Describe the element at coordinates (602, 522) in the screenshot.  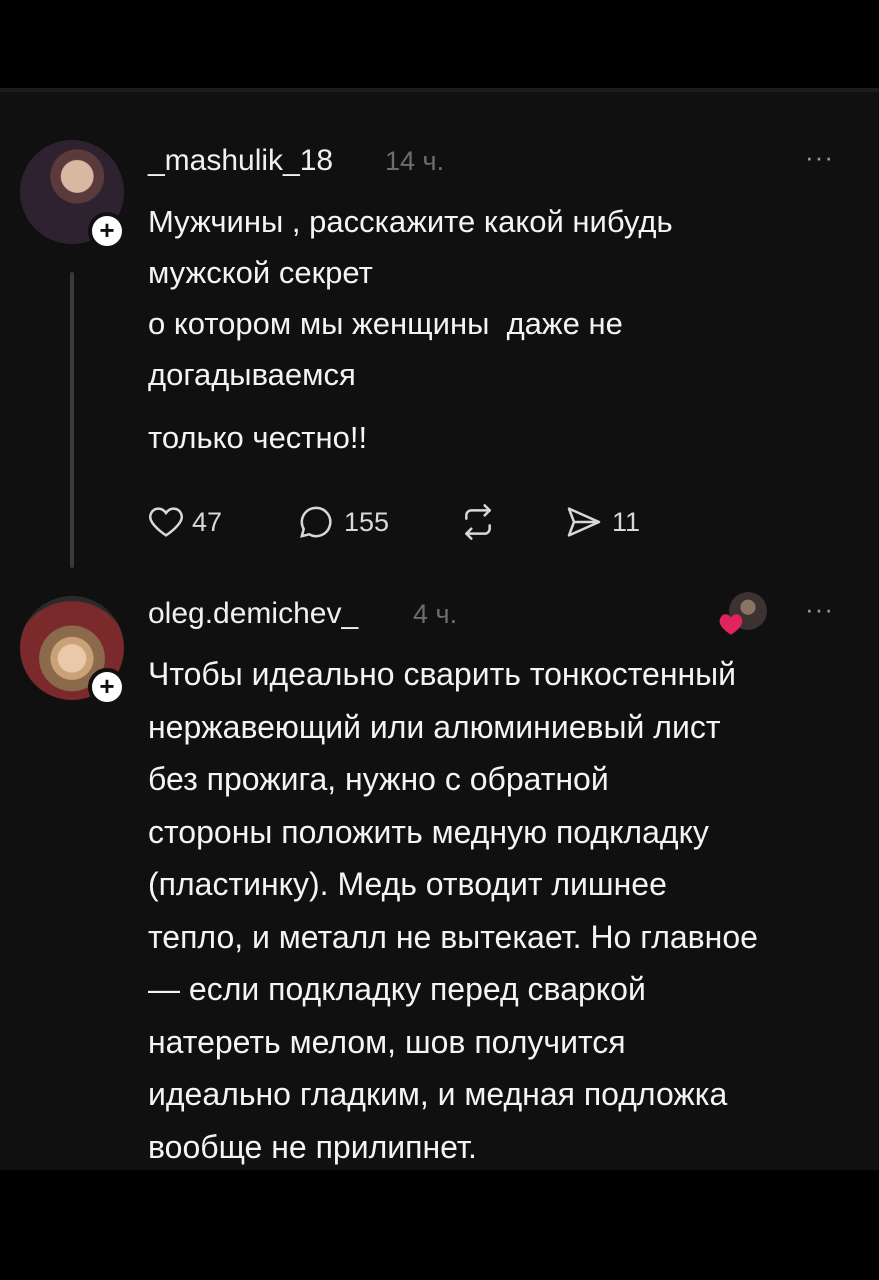
I see `share-button: 11` at that location.